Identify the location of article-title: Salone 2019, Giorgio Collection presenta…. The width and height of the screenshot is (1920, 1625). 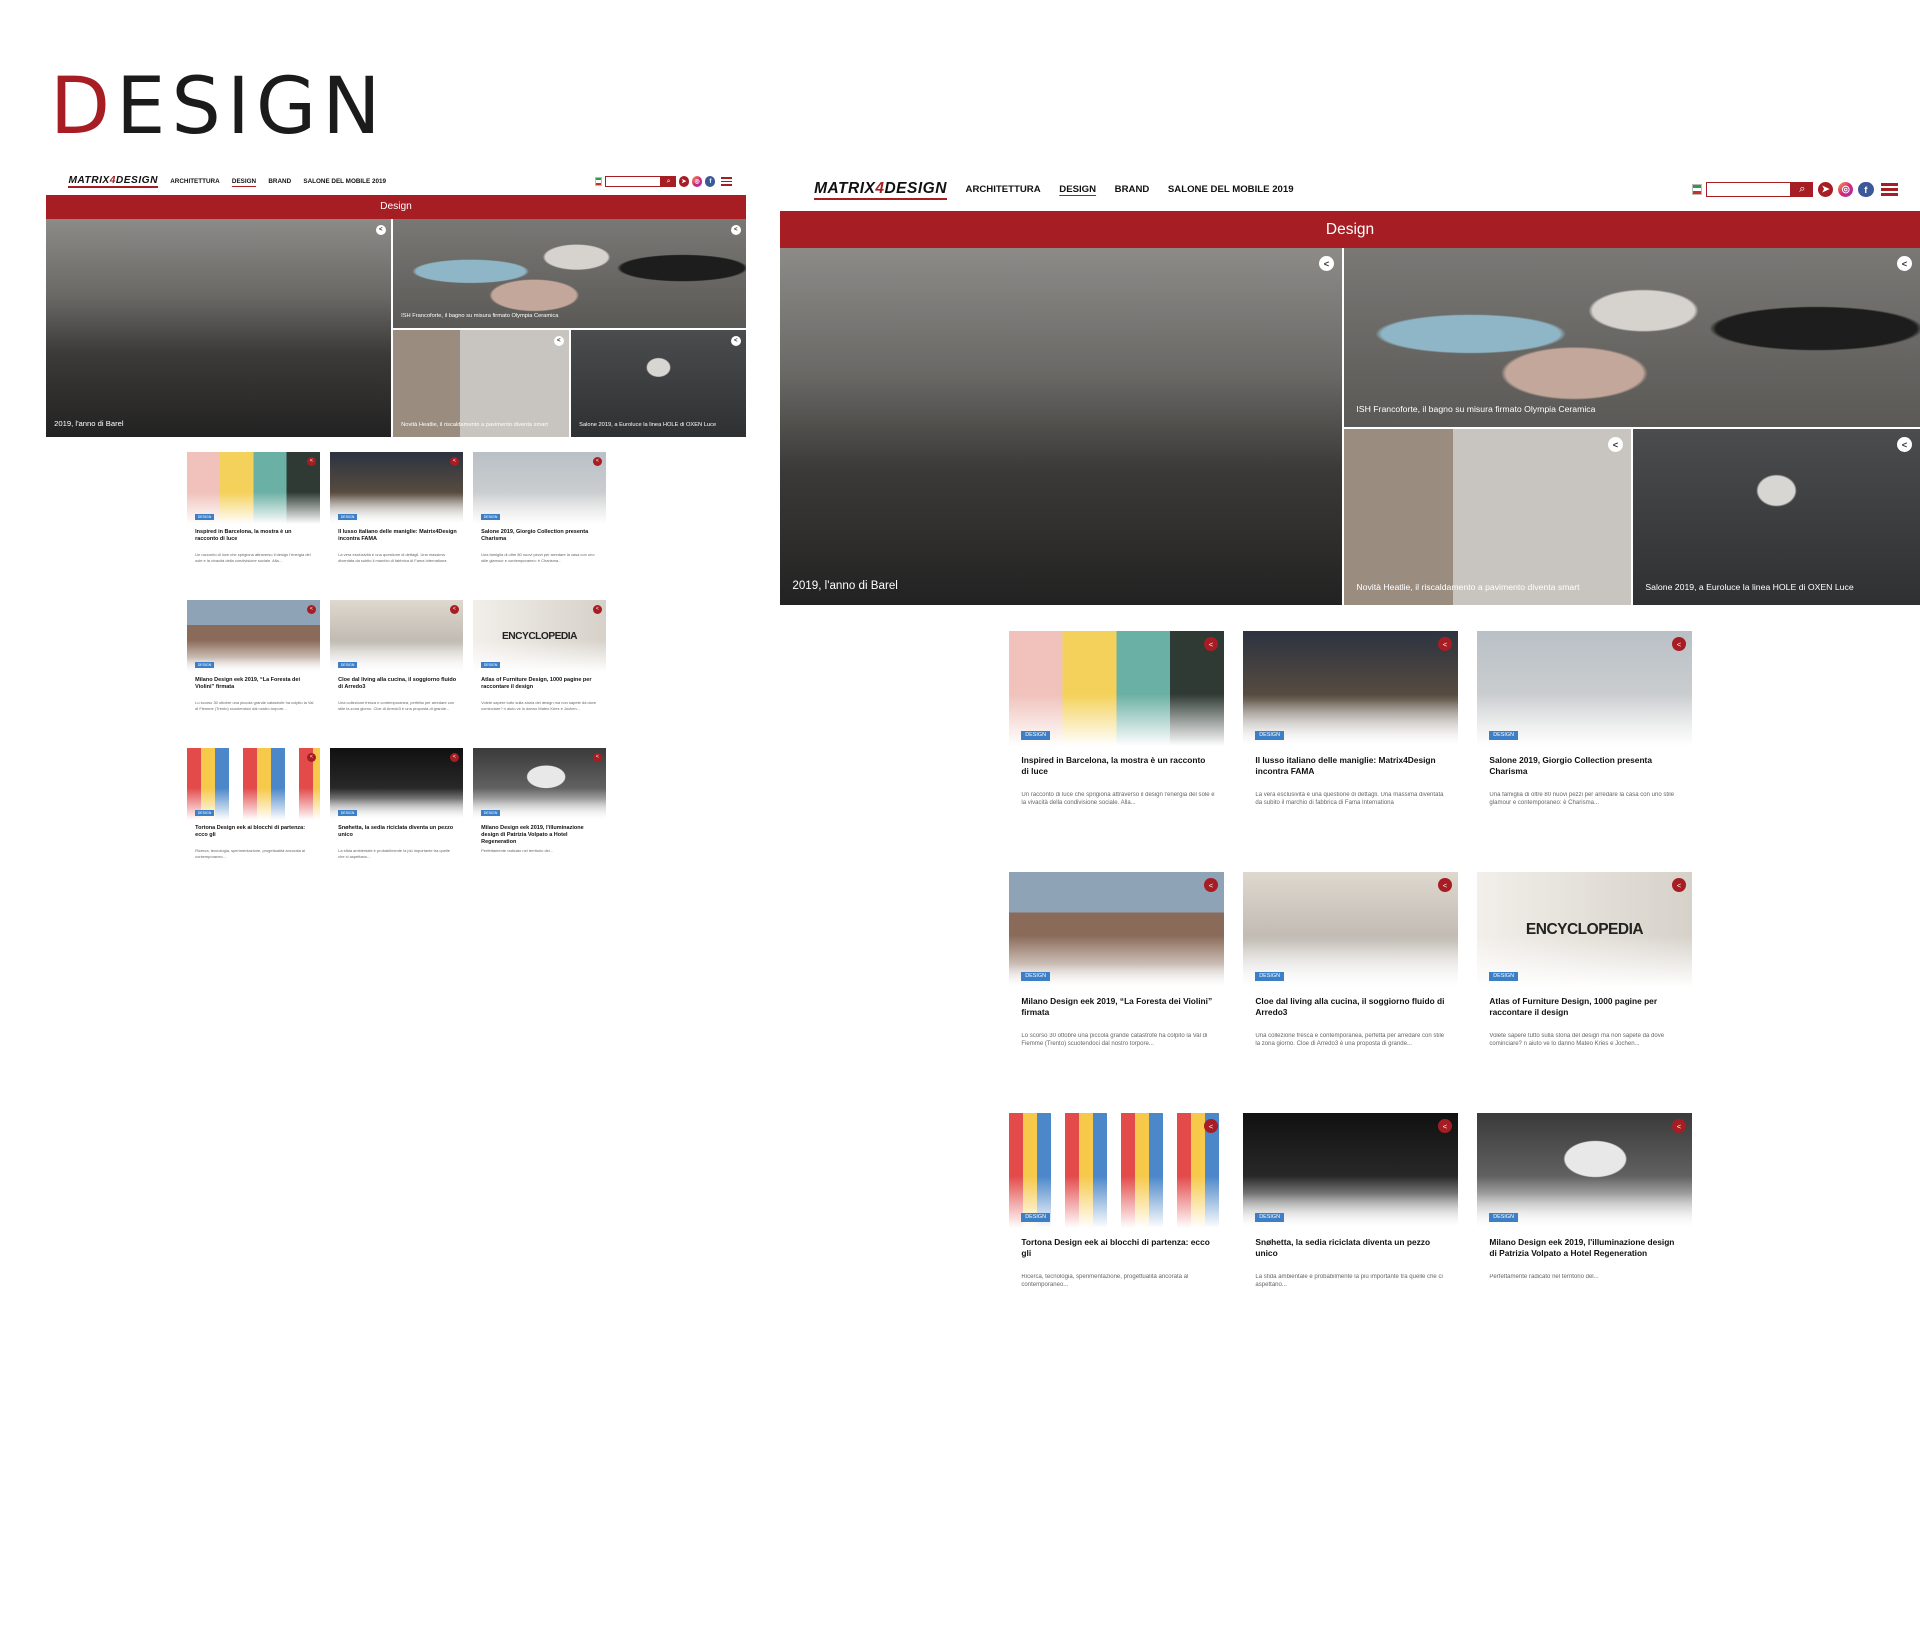
(1585, 765).